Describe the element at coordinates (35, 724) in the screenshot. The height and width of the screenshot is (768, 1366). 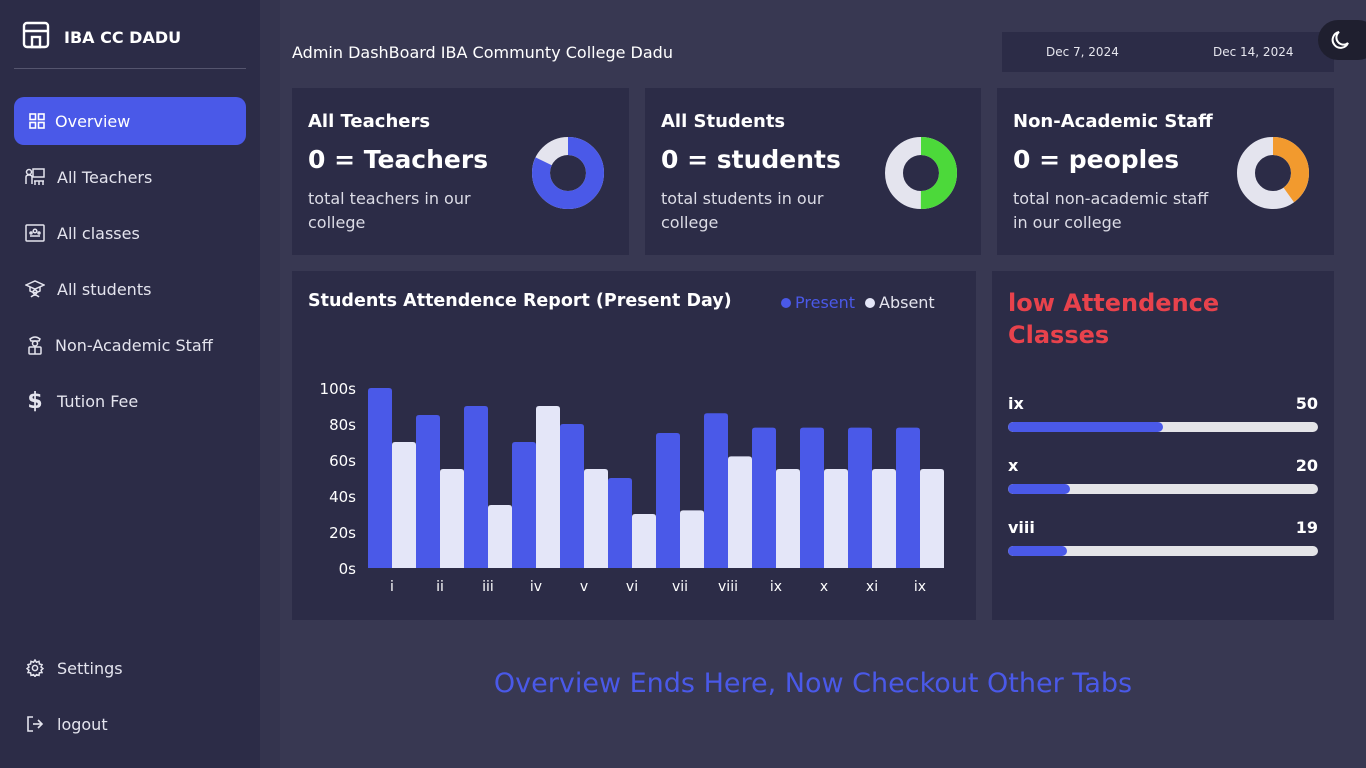
I see `logout-icon` at that location.